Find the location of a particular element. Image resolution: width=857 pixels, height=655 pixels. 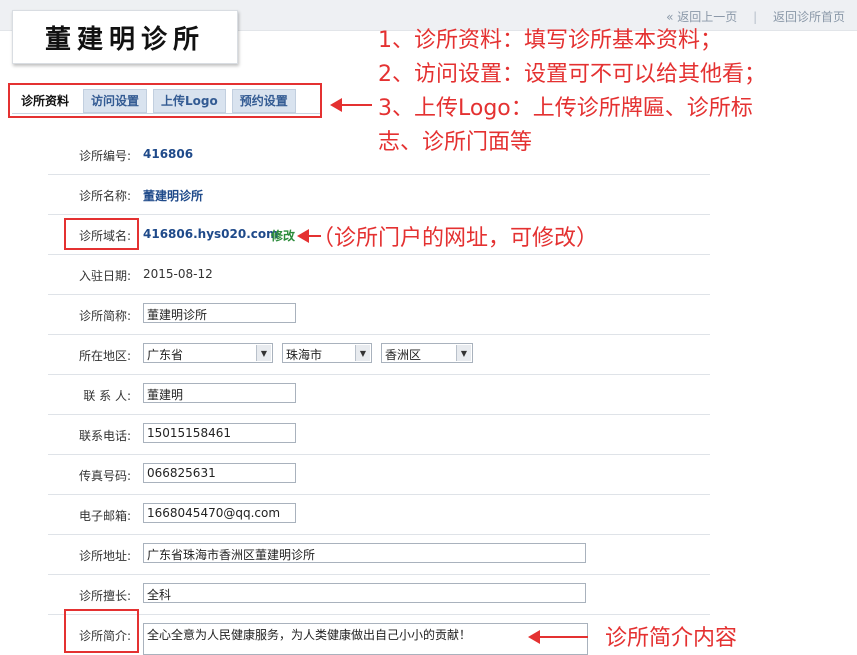

annotation-item: 2、访问设置：设置可不可以给其他看； is located at coordinates (572, 74).